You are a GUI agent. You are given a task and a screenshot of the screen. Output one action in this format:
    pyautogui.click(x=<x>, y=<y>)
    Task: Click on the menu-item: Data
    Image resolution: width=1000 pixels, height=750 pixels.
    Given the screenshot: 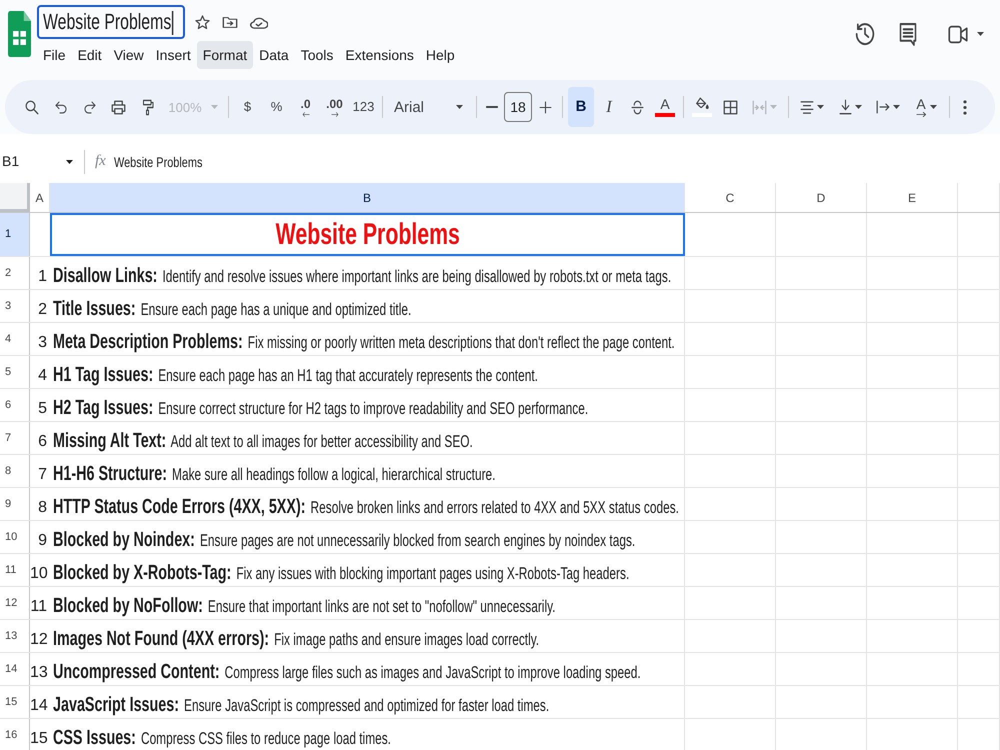 What is the action you would take?
    pyautogui.click(x=274, y=55)
    